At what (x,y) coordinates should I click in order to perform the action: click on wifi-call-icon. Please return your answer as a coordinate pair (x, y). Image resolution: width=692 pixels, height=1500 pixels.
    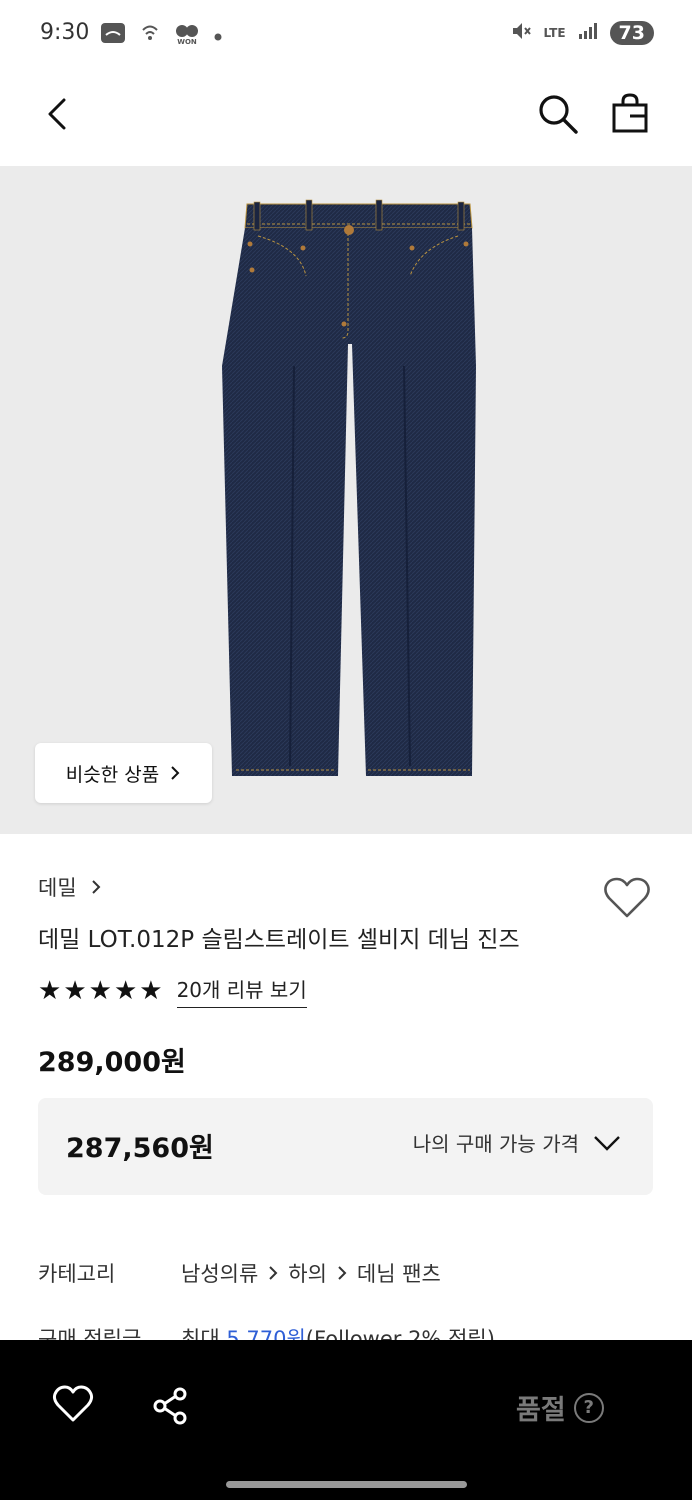
    Looking at the image, I should click on (150, 35).